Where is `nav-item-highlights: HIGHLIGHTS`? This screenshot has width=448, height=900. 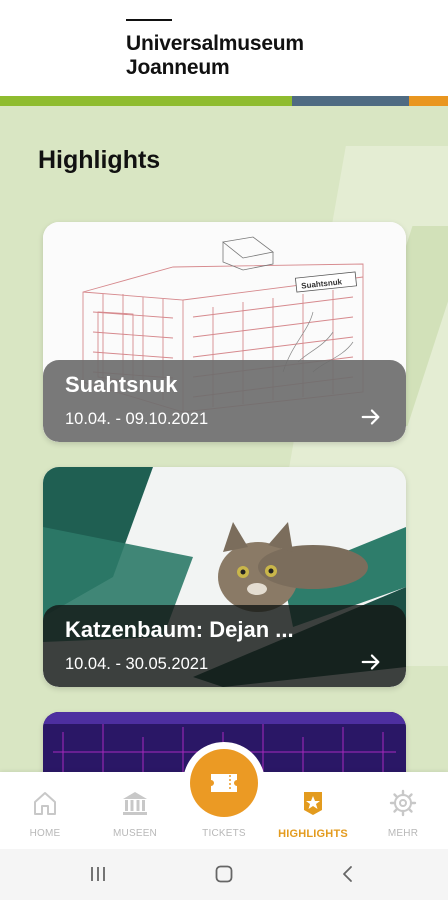
nav-item-highlights: HIGHLIGHTS is located at coordinates (313, 814).